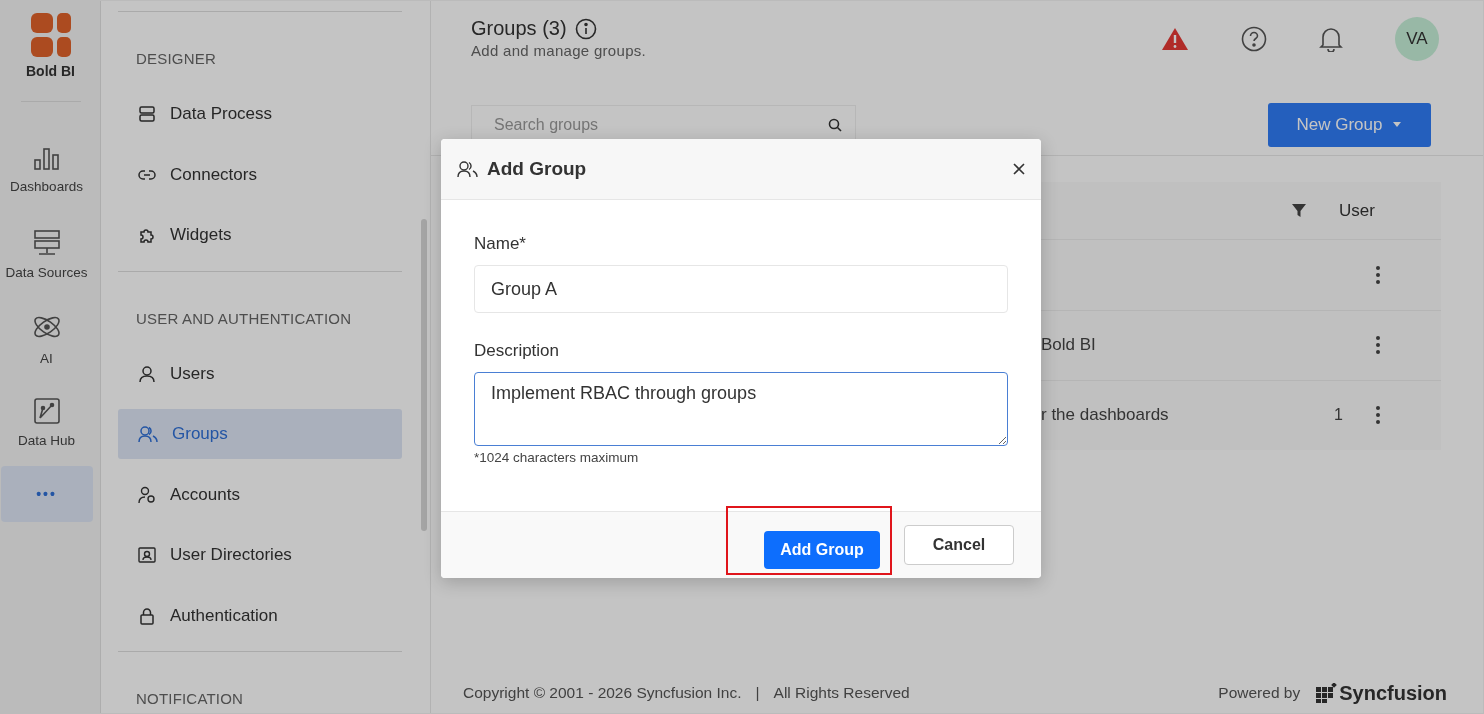  What do you see at coordinates (835, 125) in the screenshot?
I see `search-icon` at bounding box center [835, 125].